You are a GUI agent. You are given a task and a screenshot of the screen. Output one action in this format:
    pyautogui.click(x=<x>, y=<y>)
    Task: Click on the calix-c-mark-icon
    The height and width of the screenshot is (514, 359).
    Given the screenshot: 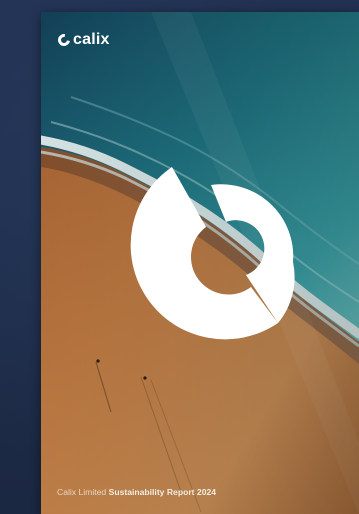 What is the action you would take?
    pyautogui.click(x=64, y=40)
    